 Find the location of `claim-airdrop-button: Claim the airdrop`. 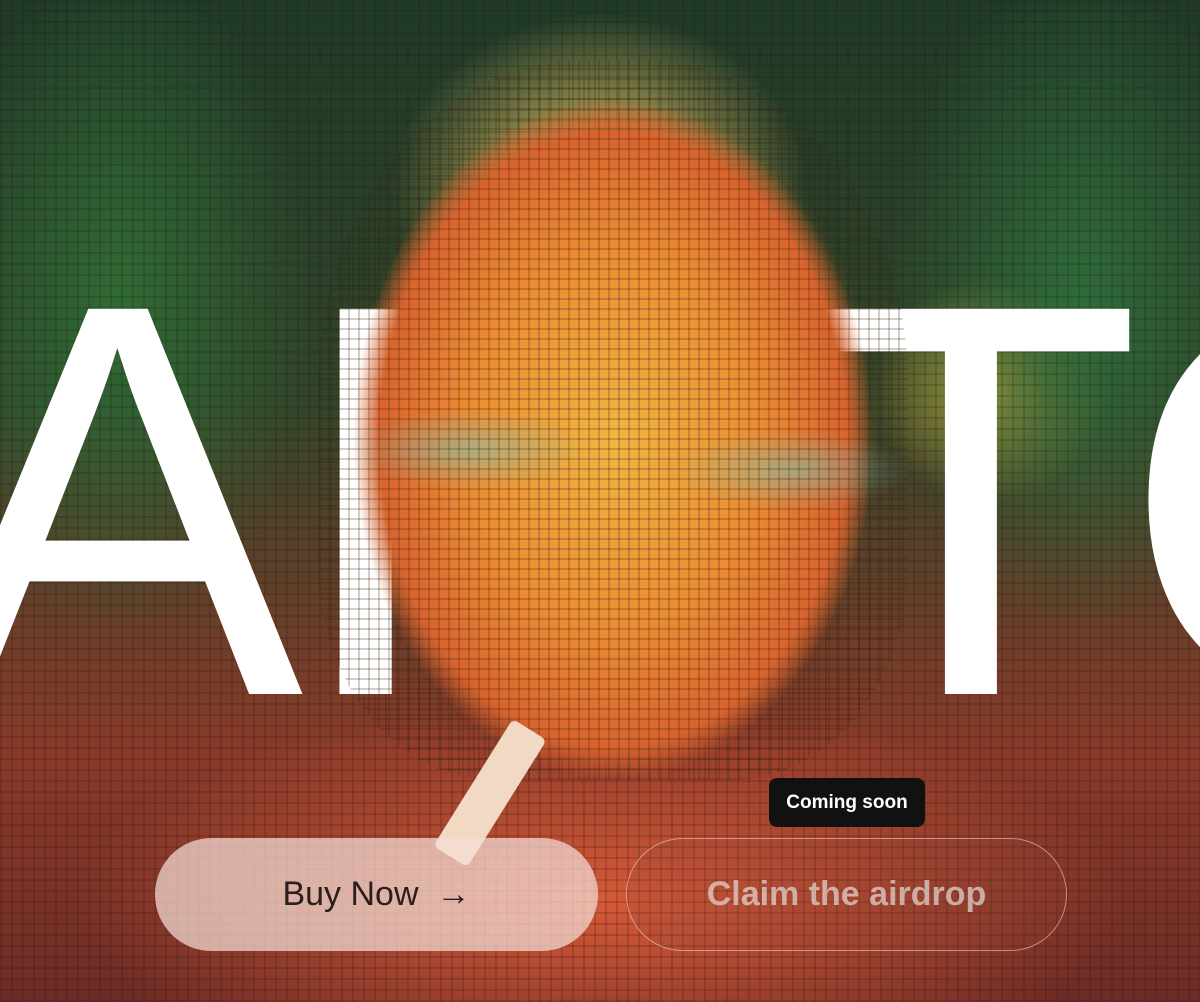

claim-airdrop-button: Claim the airdrop is located at coordinates (846, 894).